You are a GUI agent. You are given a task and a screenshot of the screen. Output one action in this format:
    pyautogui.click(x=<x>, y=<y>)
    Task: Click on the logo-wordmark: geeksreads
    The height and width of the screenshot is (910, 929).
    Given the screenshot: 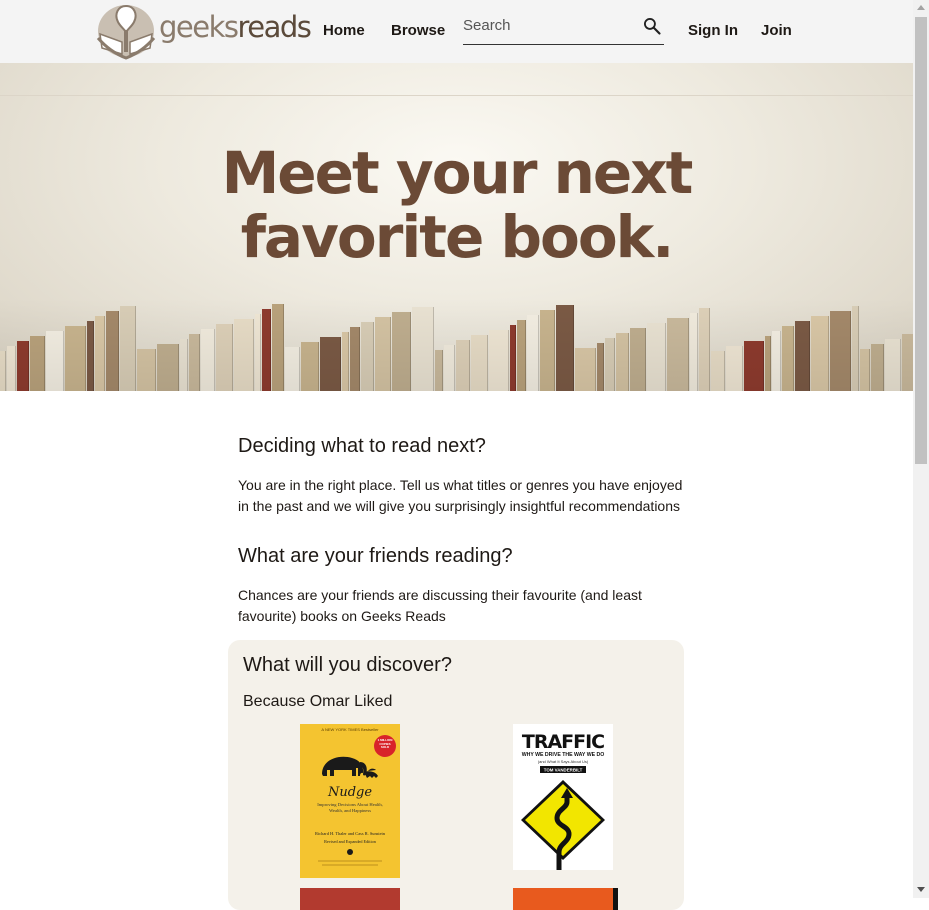 What is the action you would take?
    pyautogui.click(x=235, y=27)
    